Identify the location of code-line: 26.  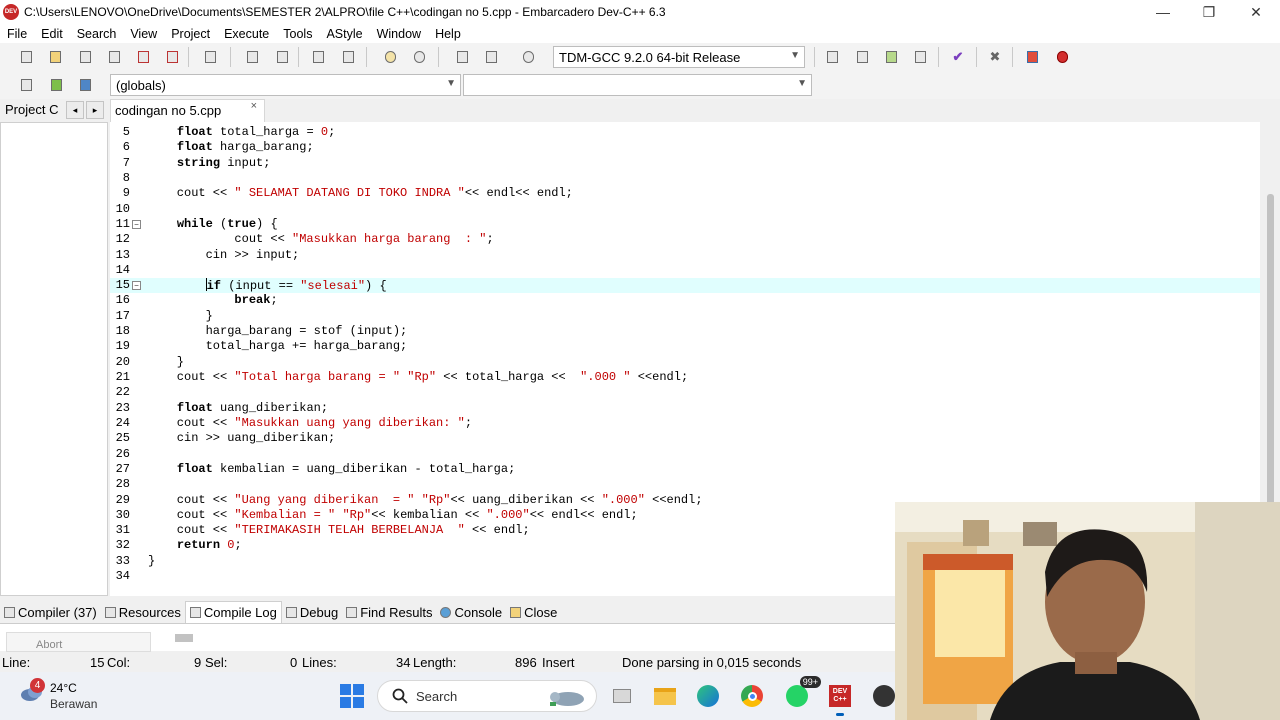
(685, 454).